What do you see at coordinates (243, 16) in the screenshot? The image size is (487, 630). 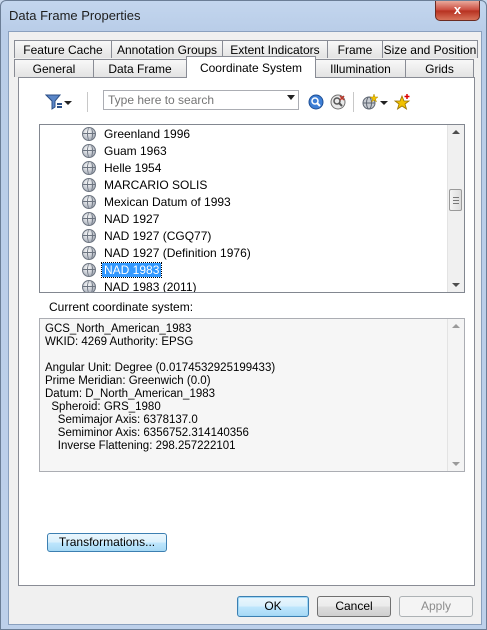 I see `title-bar: Data Frame Properties x` at bounding box center [243, 16].